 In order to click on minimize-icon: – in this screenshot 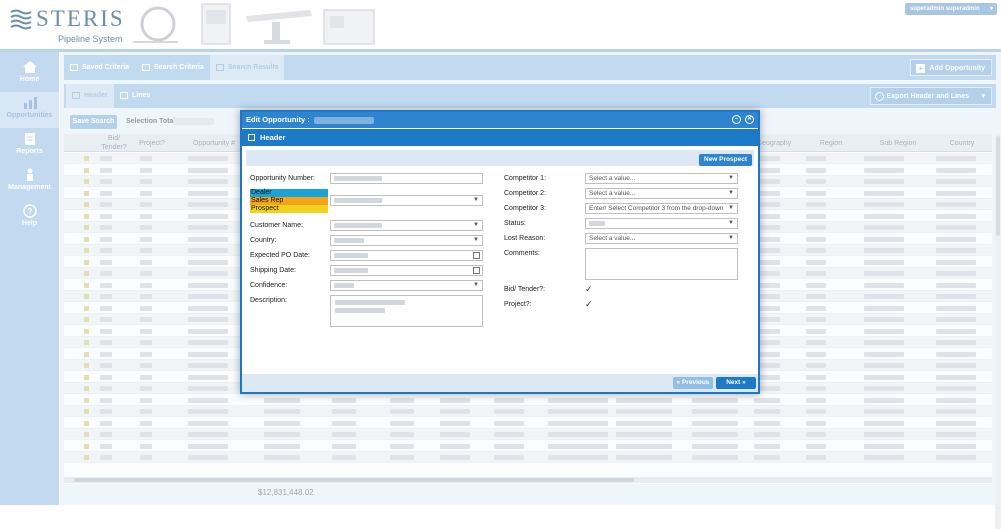, I will do `click(736, 119)`.